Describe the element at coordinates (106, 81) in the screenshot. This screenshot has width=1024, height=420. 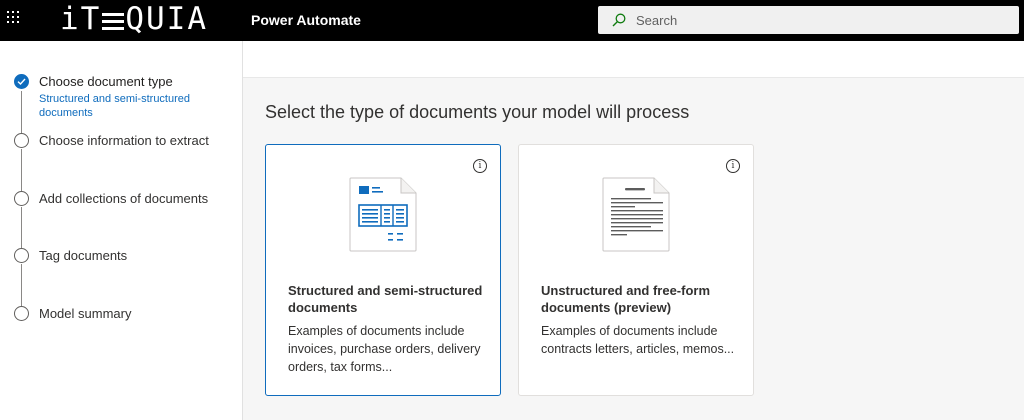
I see `step-label: Choose document type` at that location.